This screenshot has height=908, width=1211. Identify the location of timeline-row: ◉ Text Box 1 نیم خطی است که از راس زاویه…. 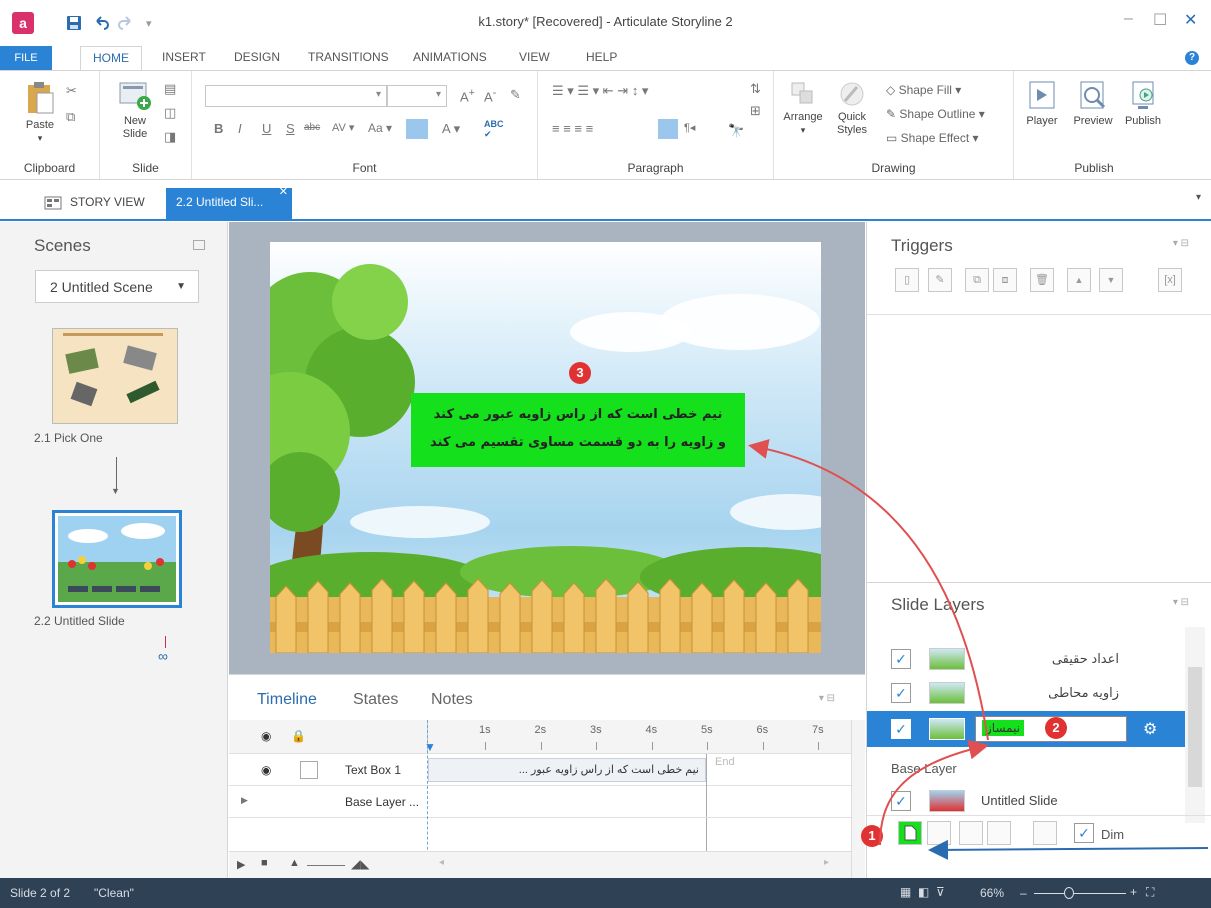
(540, 804).